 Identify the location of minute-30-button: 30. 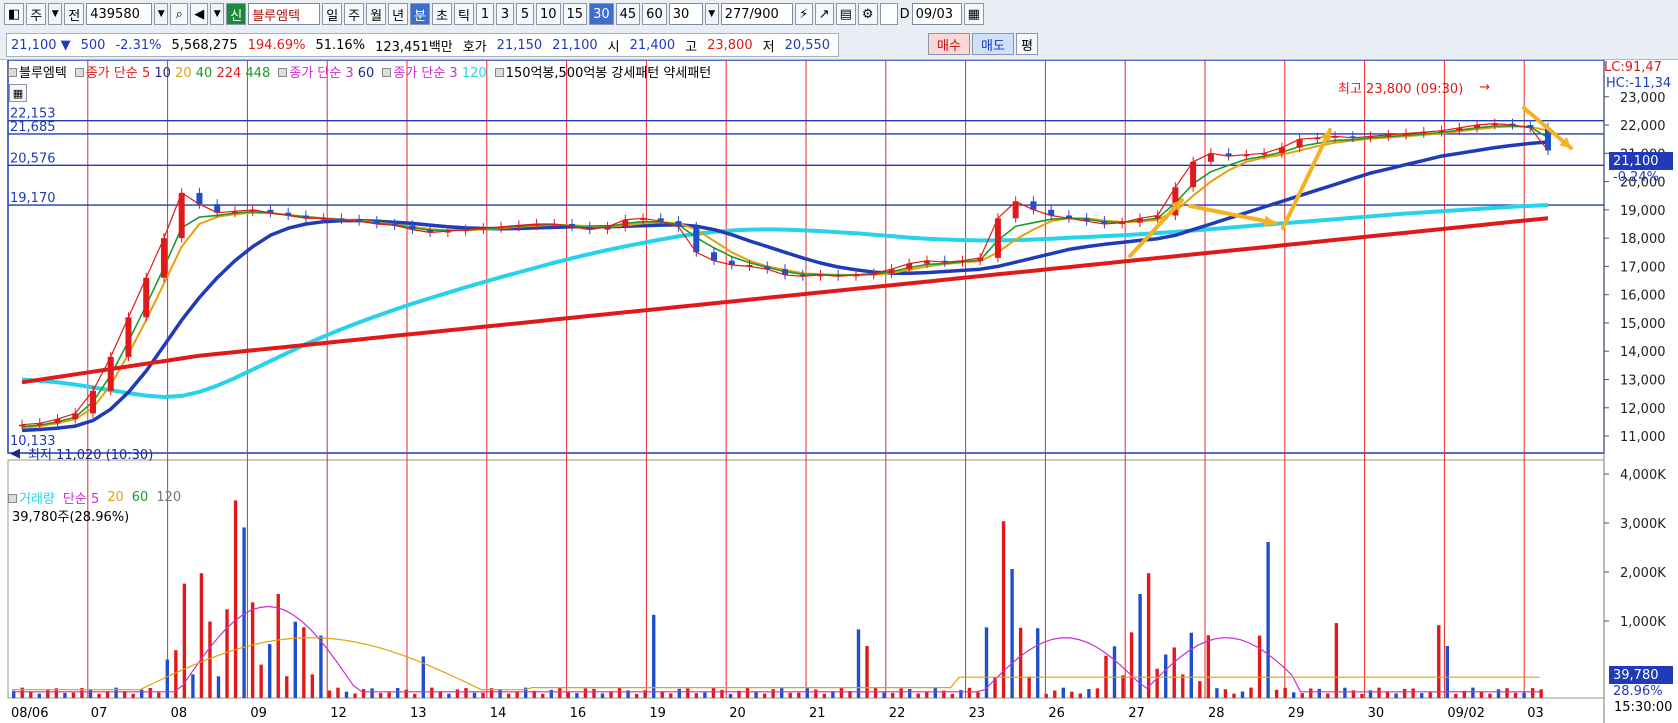
(601, 14).